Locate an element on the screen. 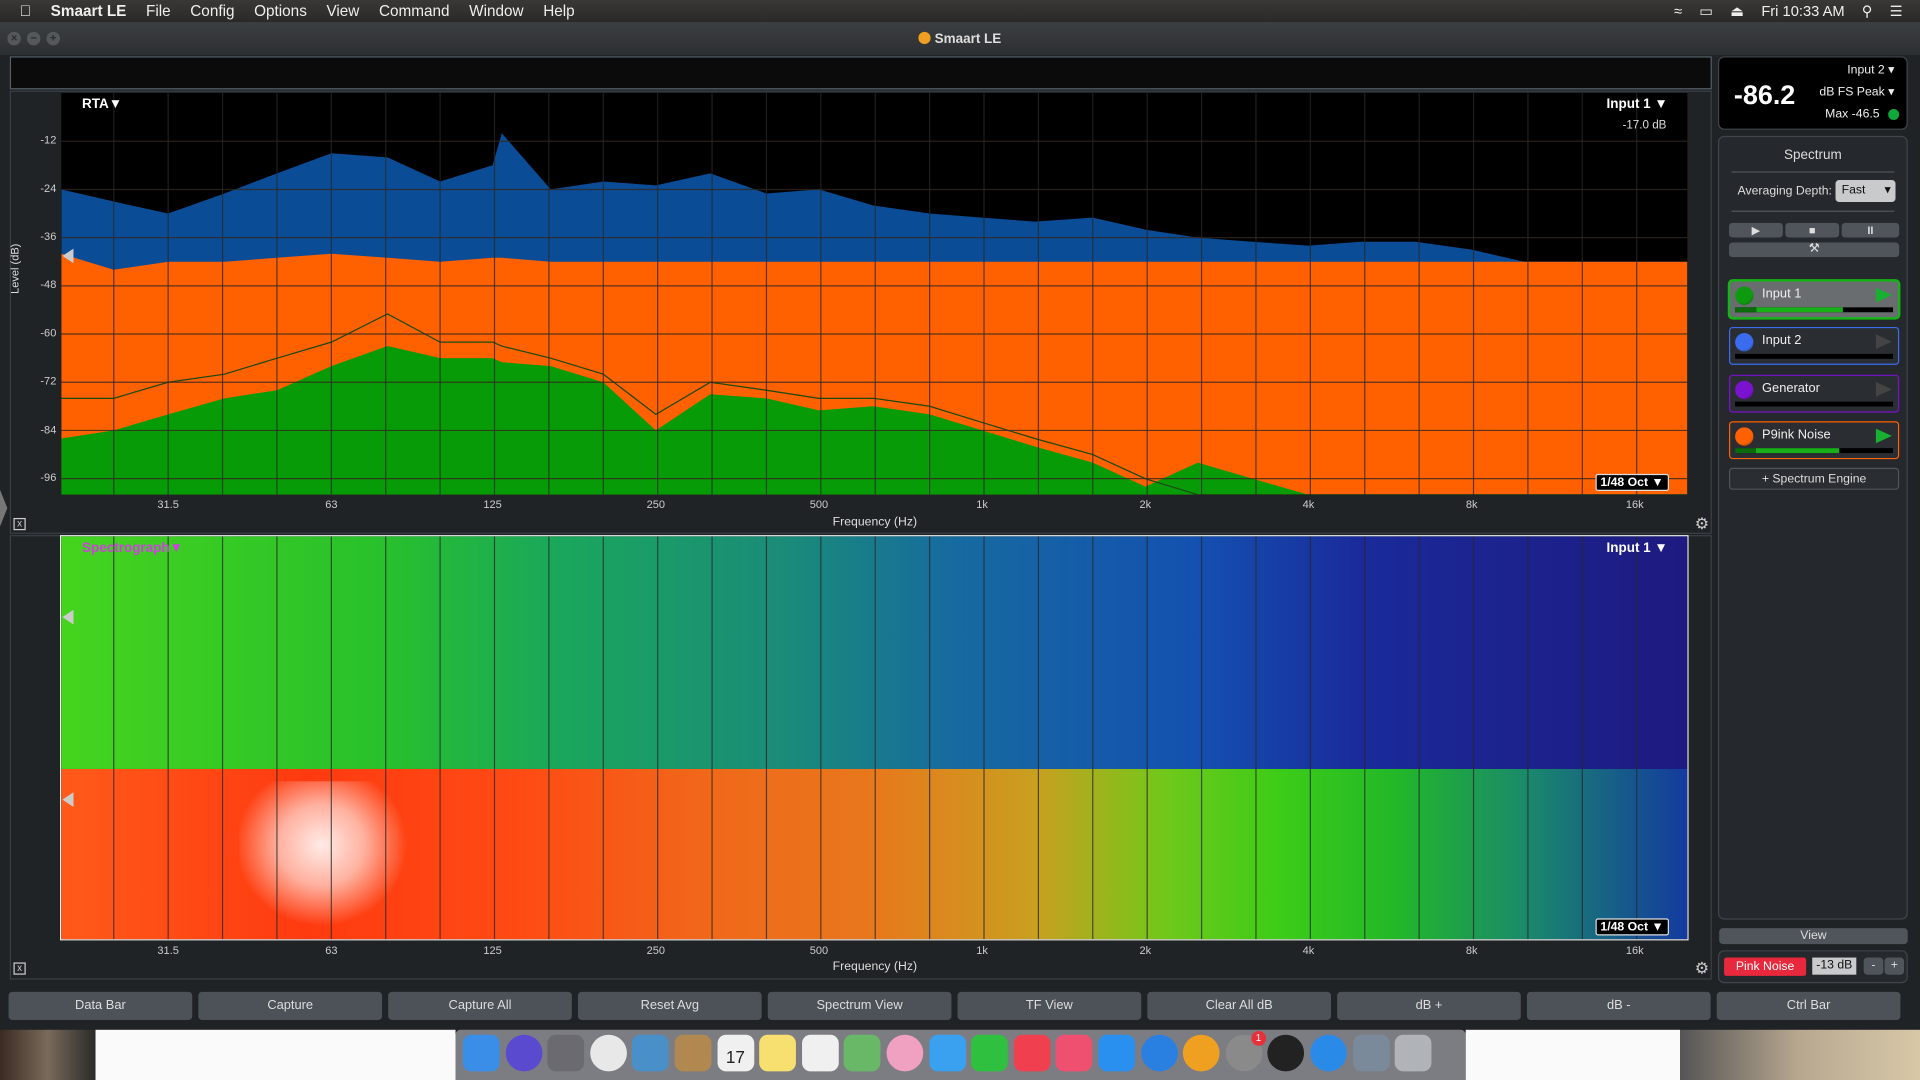  menu-config: Config is located at coordinates (212, 10).